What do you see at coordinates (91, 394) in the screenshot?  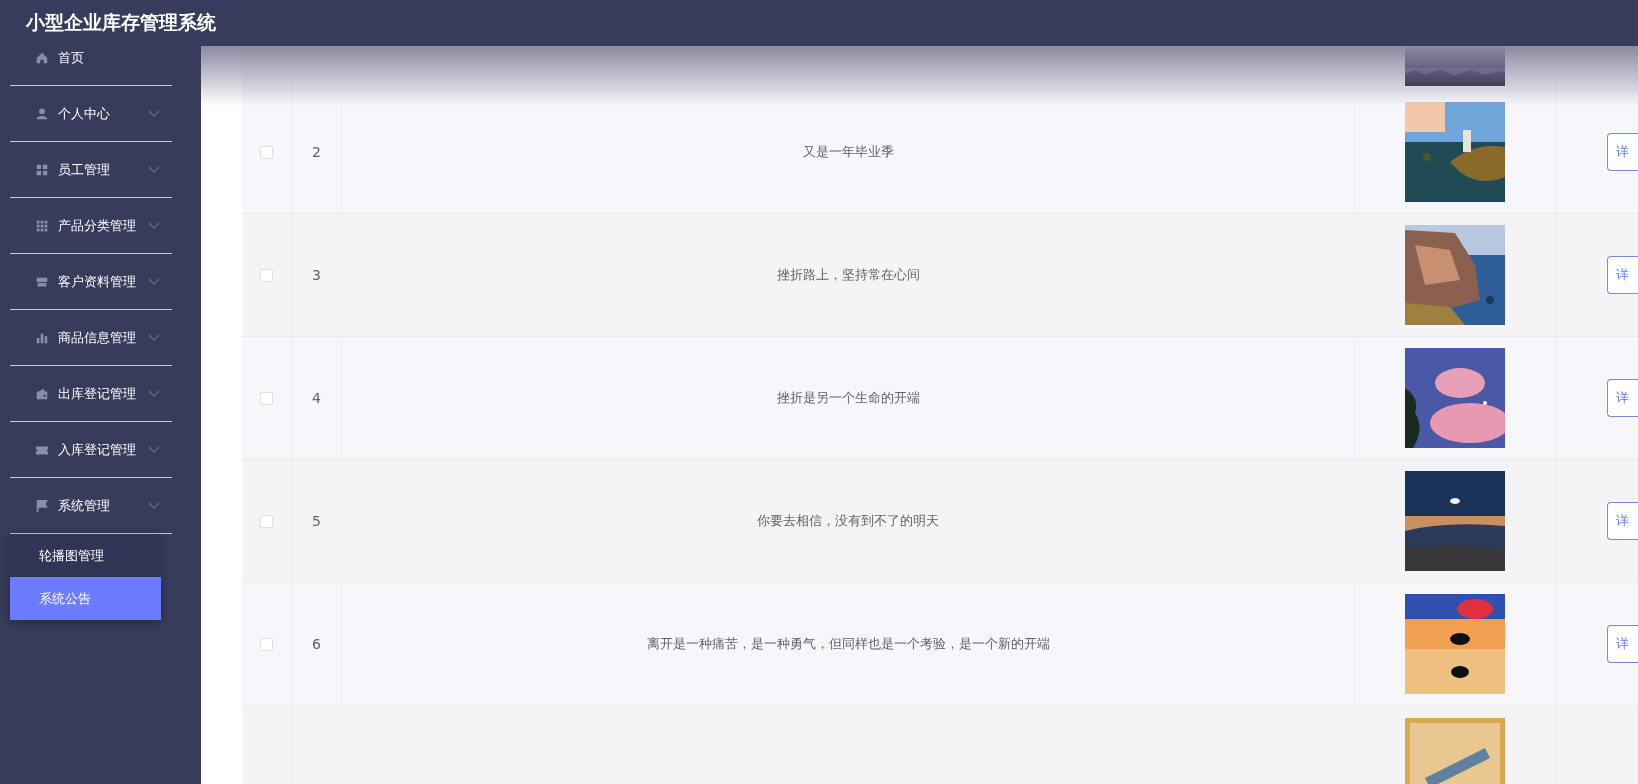 I see `menu-item: 出库登记管理` at bounding box center [91, 394].